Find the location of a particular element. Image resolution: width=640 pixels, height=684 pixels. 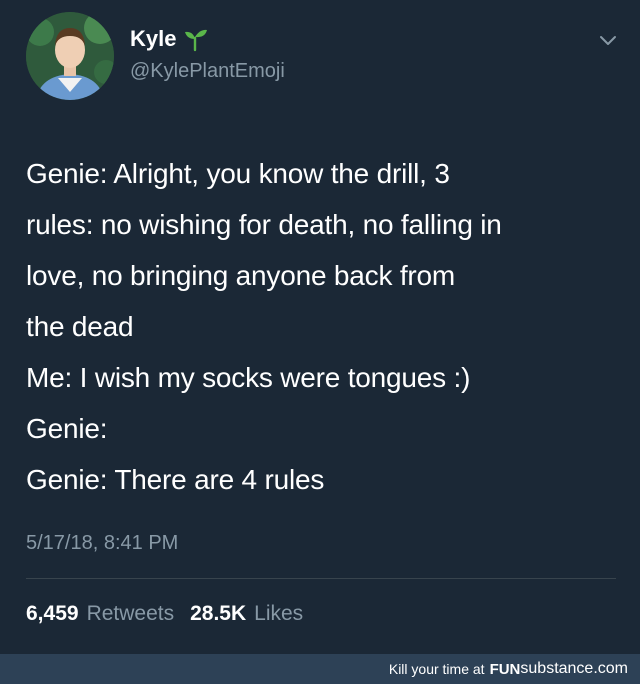

author-handle: @KylePlantEmoji is located at coordinates (207, 71).